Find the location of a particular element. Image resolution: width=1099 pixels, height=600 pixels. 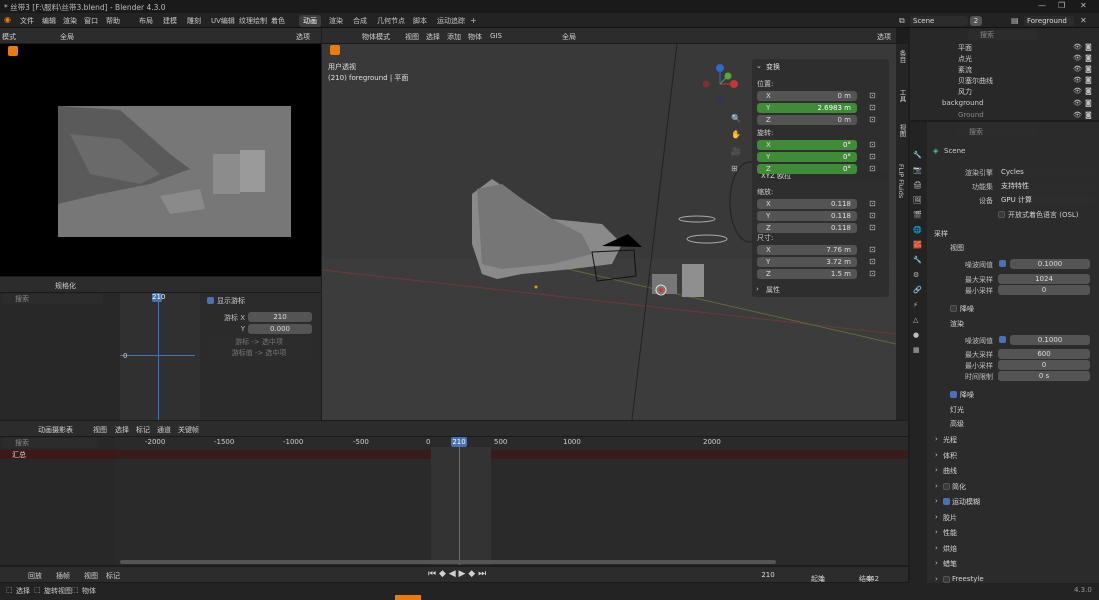

sampling-render-panel: 渲染 is located at coordinates (957, 324).